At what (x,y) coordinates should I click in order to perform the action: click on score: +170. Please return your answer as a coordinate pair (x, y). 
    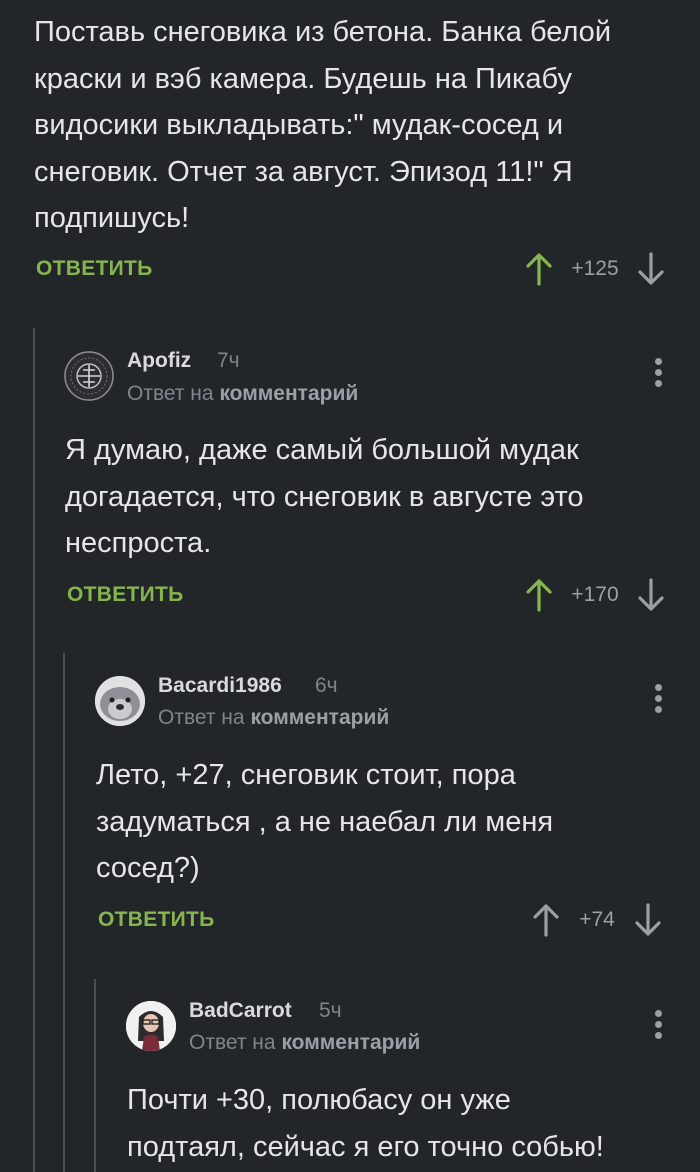
    Looking at the image, I should click on (595, 594).